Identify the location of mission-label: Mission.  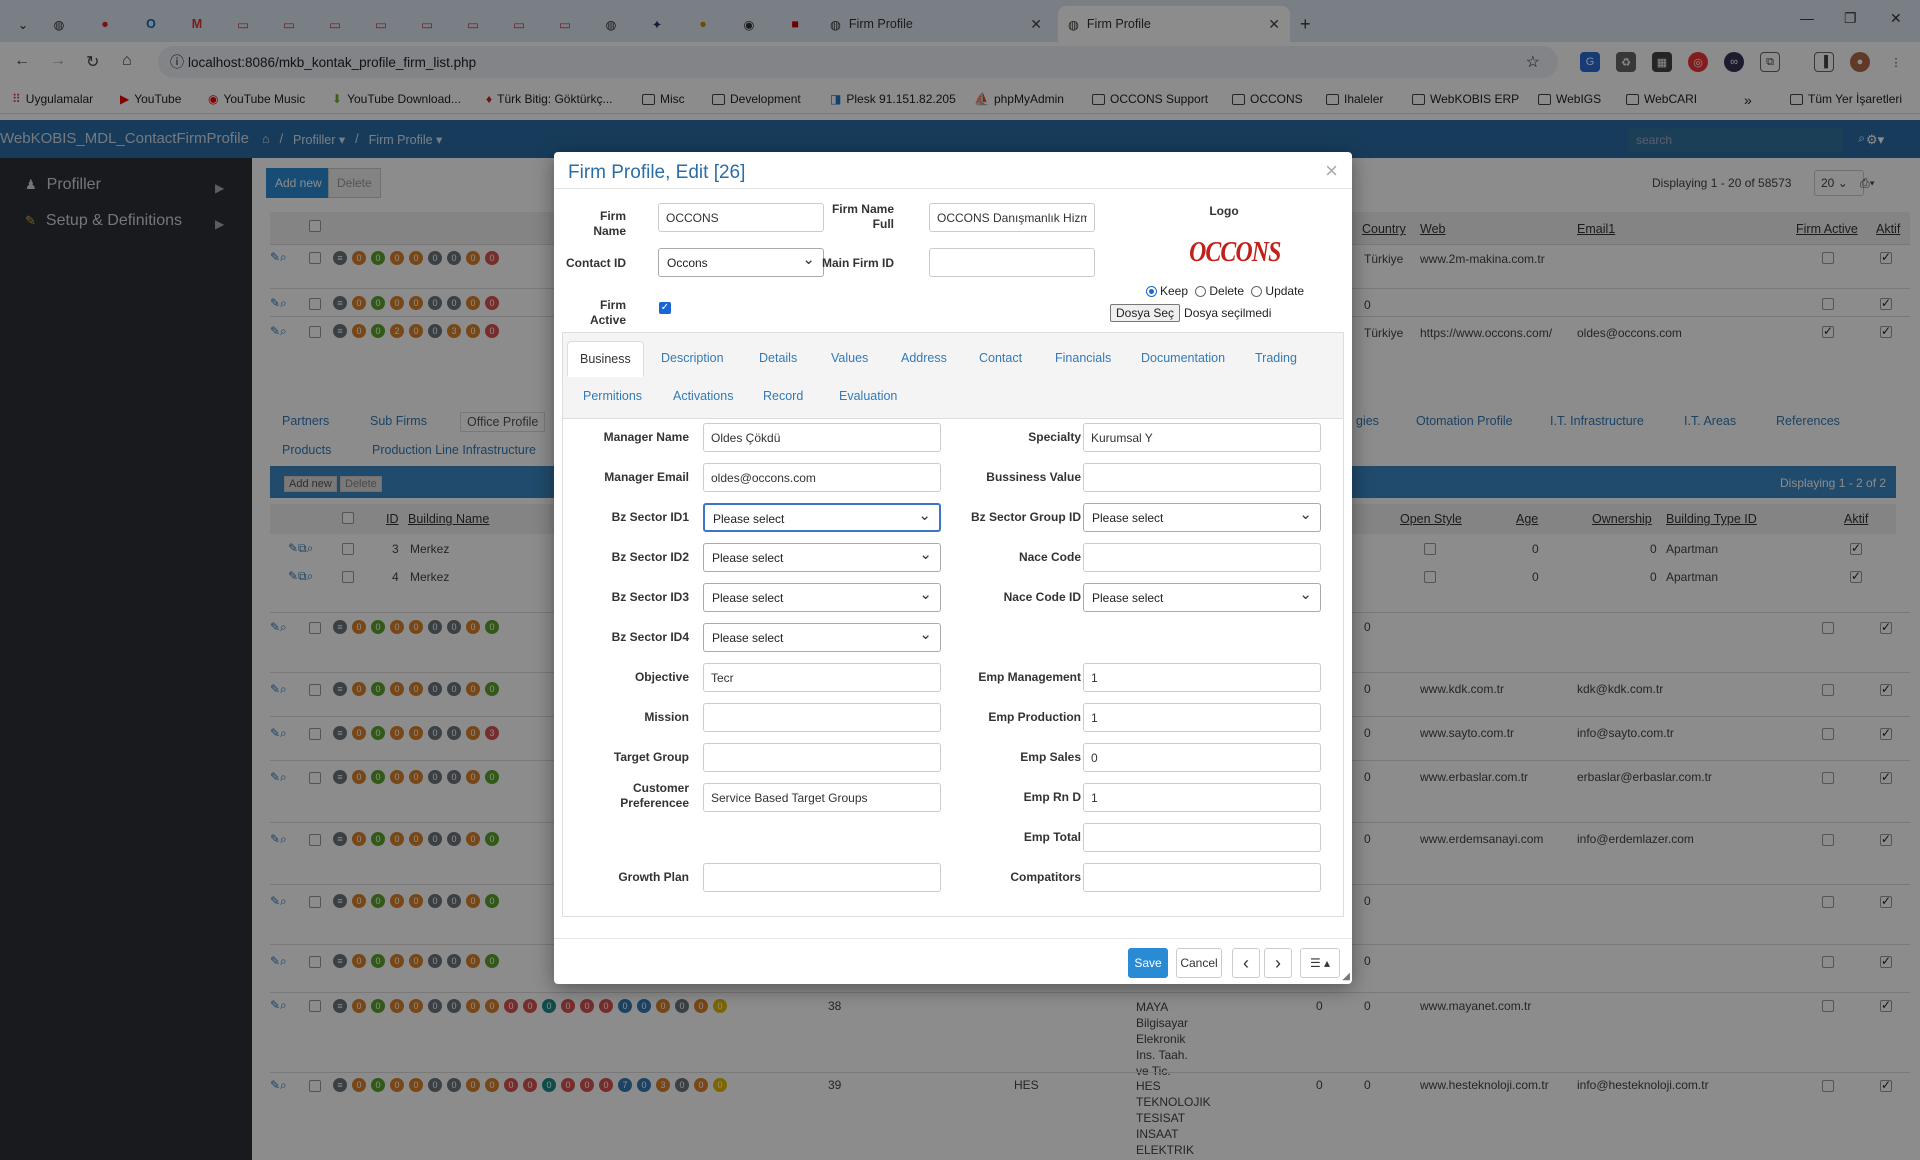
(666, 717).